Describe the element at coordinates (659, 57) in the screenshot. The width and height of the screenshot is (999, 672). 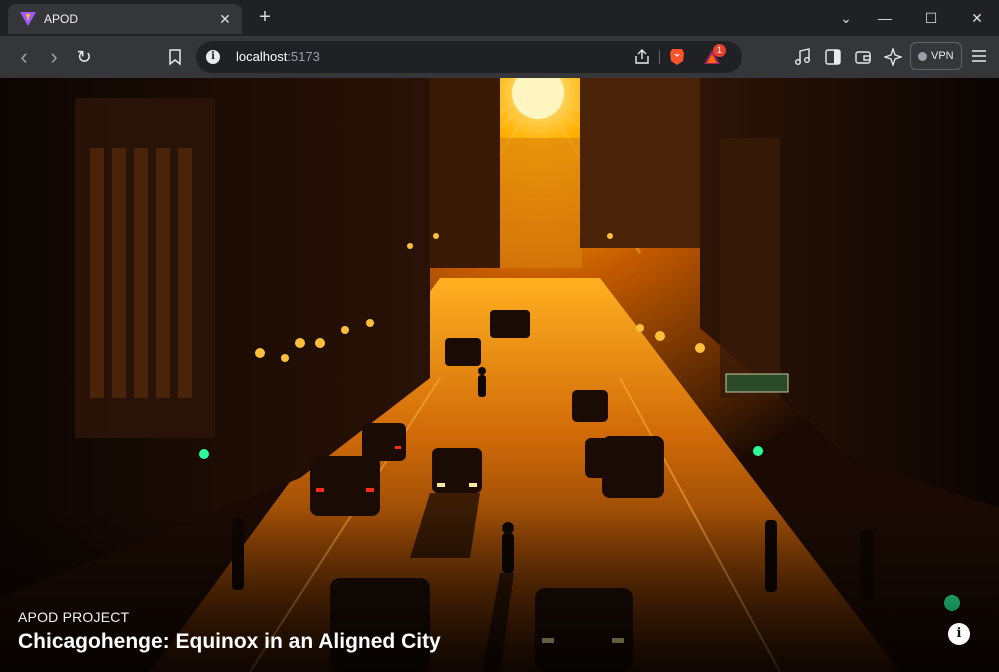
I see `address-separator` at that location.